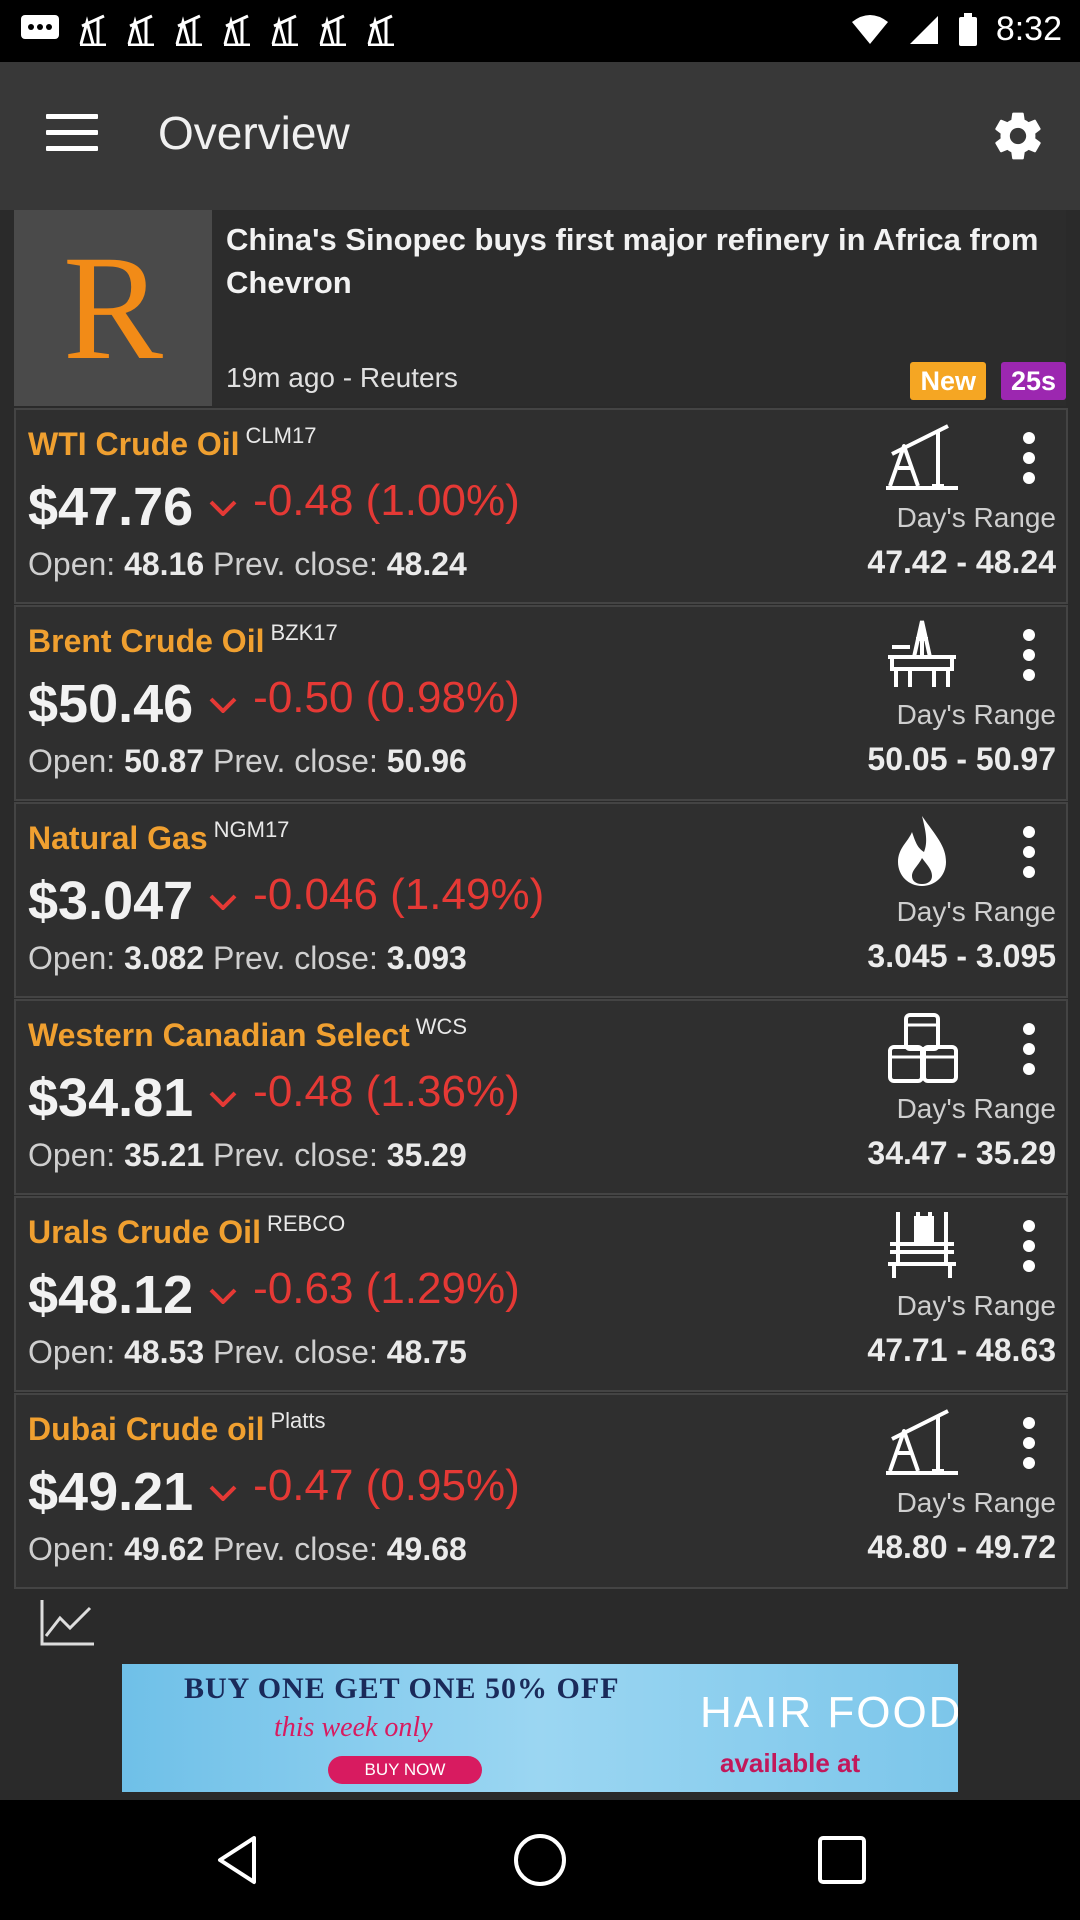  Describe the element at coordinates (540, 136) in the screenshot. I see `app-bar: Overview` at that location.